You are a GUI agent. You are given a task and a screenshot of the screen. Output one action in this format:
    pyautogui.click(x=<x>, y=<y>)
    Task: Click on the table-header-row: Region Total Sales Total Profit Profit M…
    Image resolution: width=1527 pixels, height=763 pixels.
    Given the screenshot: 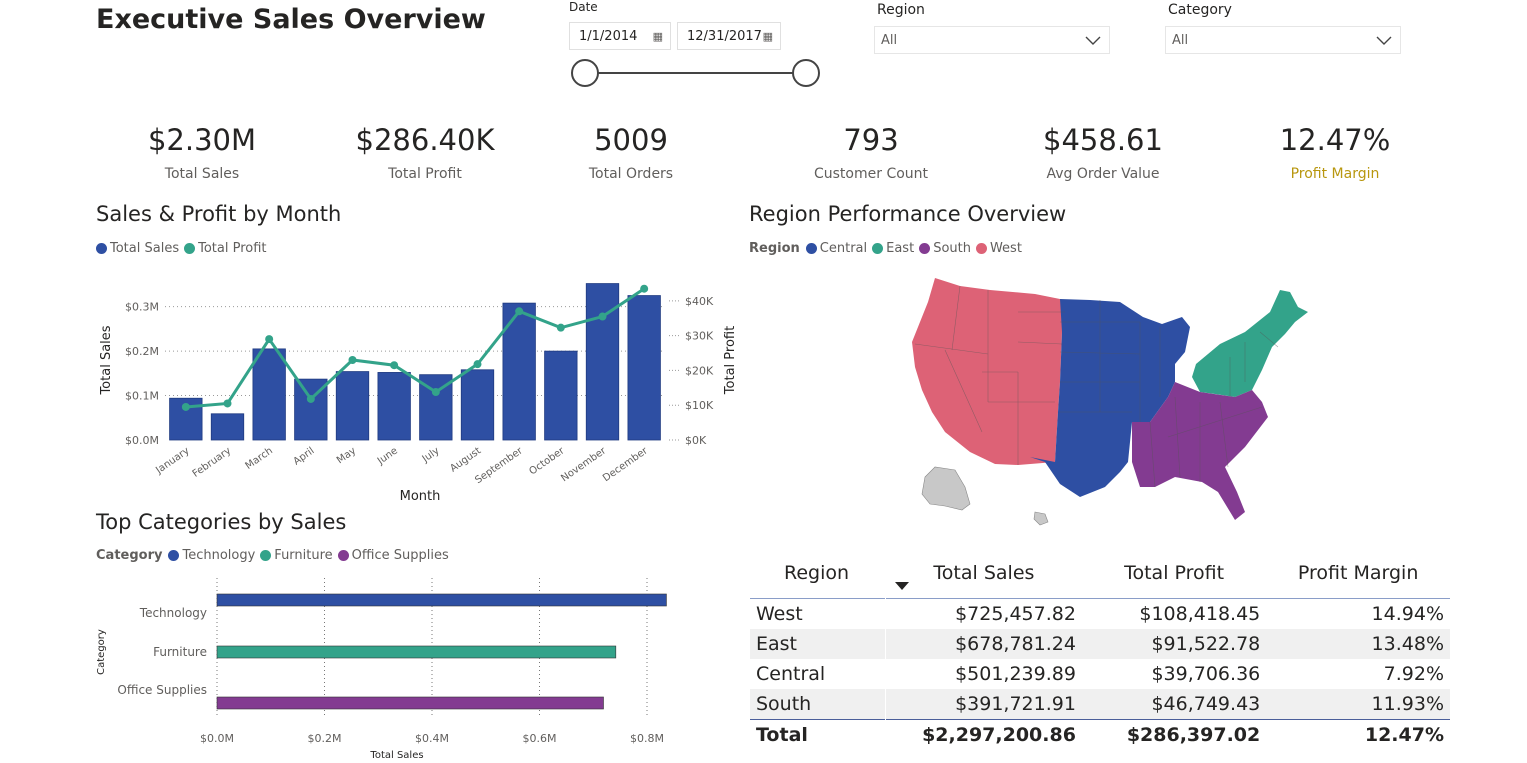 What is the action you would take?
    pyautogui.click(x=1100, y=573)
    